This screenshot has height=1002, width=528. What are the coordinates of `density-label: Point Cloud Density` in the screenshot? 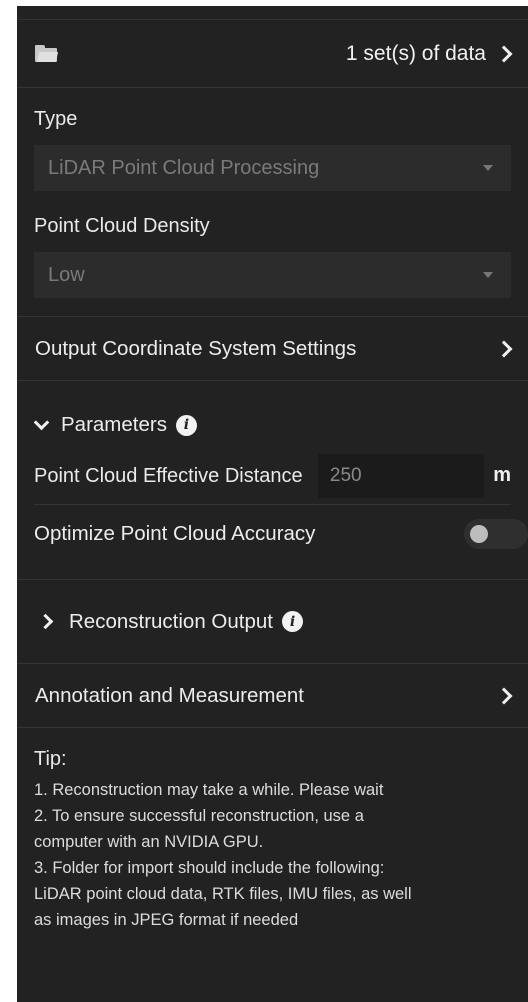 It's located at (122, 226).